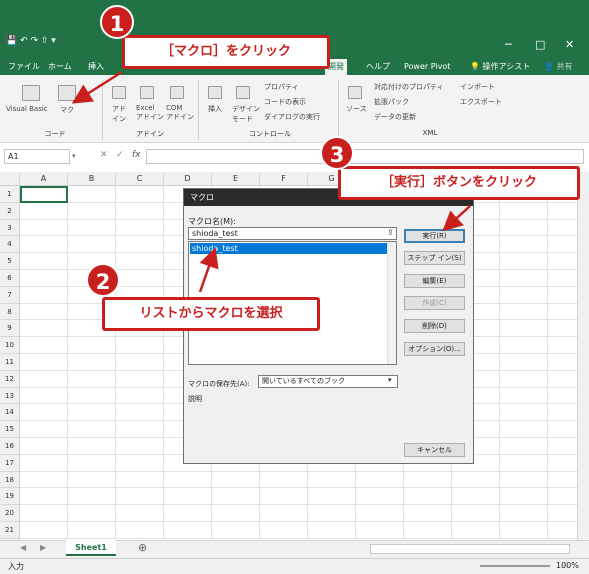 Image resolution: width=589 pixels, height=574 pixels. Describe the element at coordinates (459, 183) in the screenshot. I see `callout-3: ［実行］ボタンをクリック` at that location.